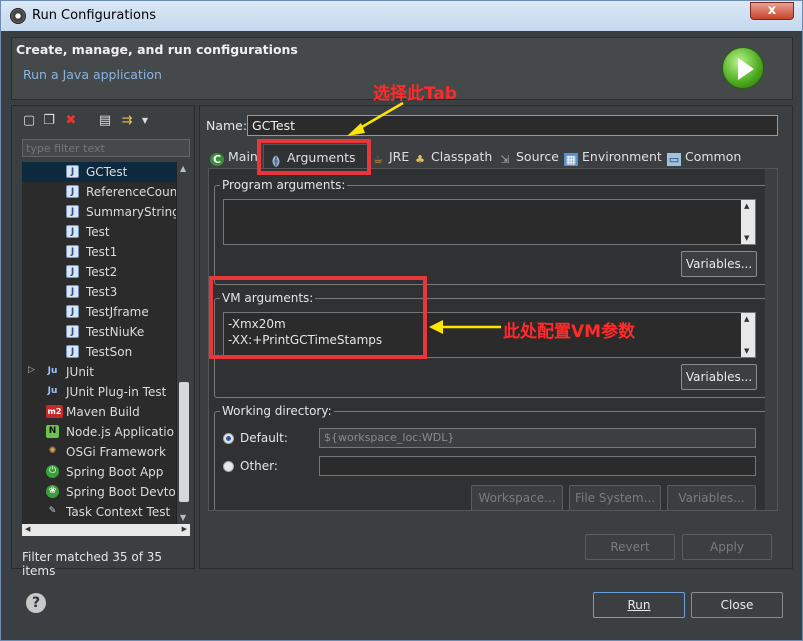  What do you see at coordinates (390, 156) in the screenshot?
I see `tab-jre: ☕ JRE` at bounding box center [390, 156].